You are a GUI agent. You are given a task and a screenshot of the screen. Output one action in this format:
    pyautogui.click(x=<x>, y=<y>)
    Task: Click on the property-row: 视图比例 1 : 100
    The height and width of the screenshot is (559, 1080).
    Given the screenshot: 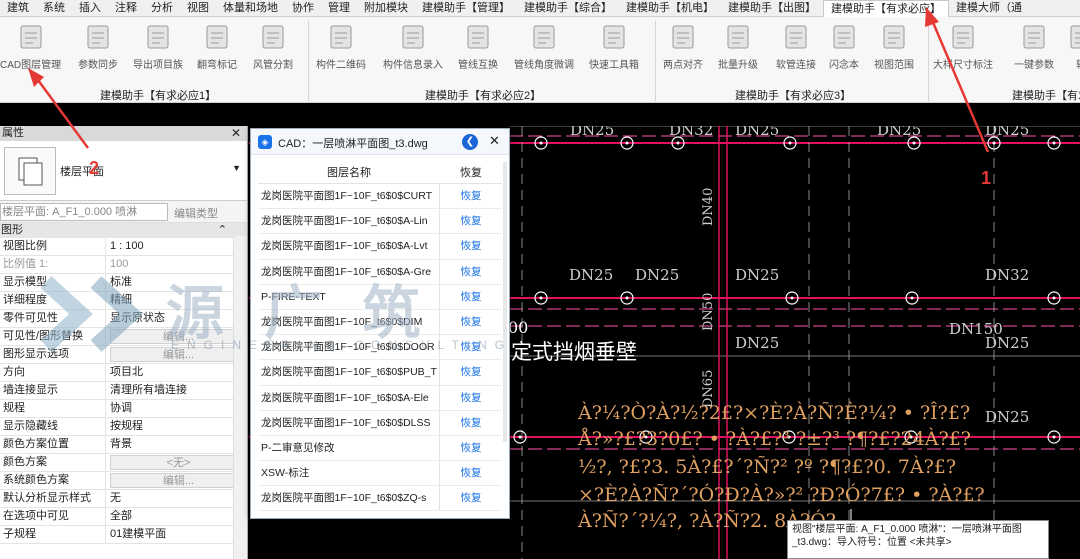 What is the action you would take?
    pyautogui.click(x=123, y=247)
    